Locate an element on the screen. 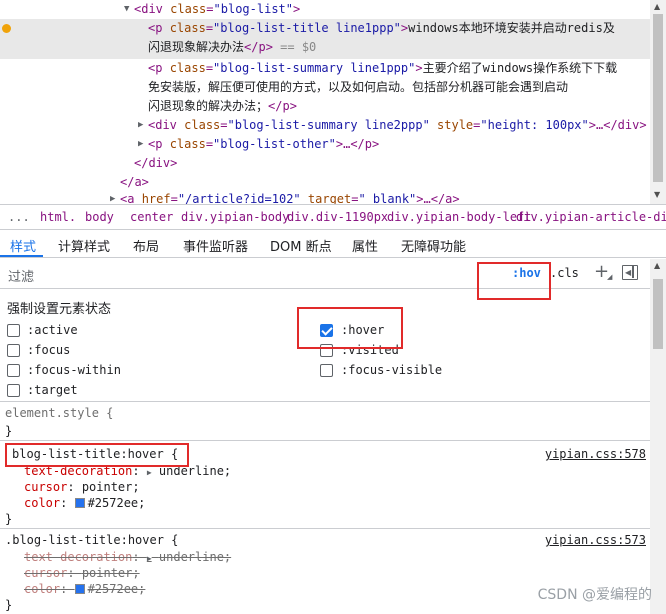  checkbox-focus-visible is located at coordinates (326, 370).